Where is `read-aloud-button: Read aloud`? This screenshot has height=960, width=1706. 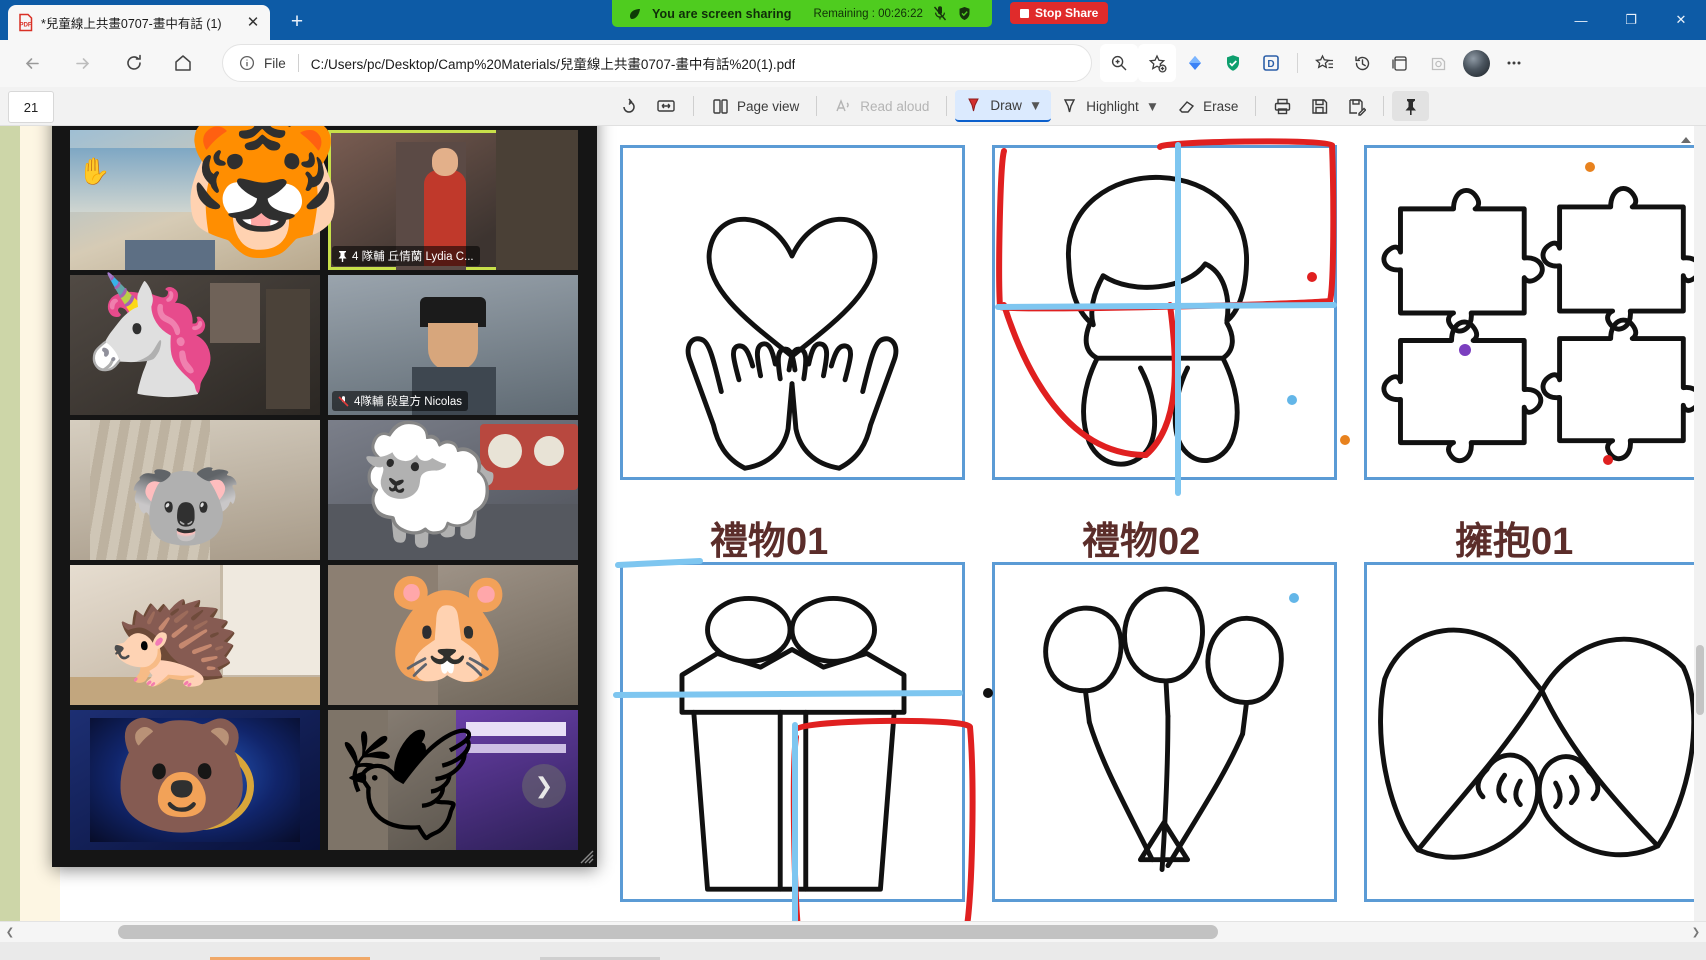
read-aloud-button: Read aloud is located at coordinates (881, 106).